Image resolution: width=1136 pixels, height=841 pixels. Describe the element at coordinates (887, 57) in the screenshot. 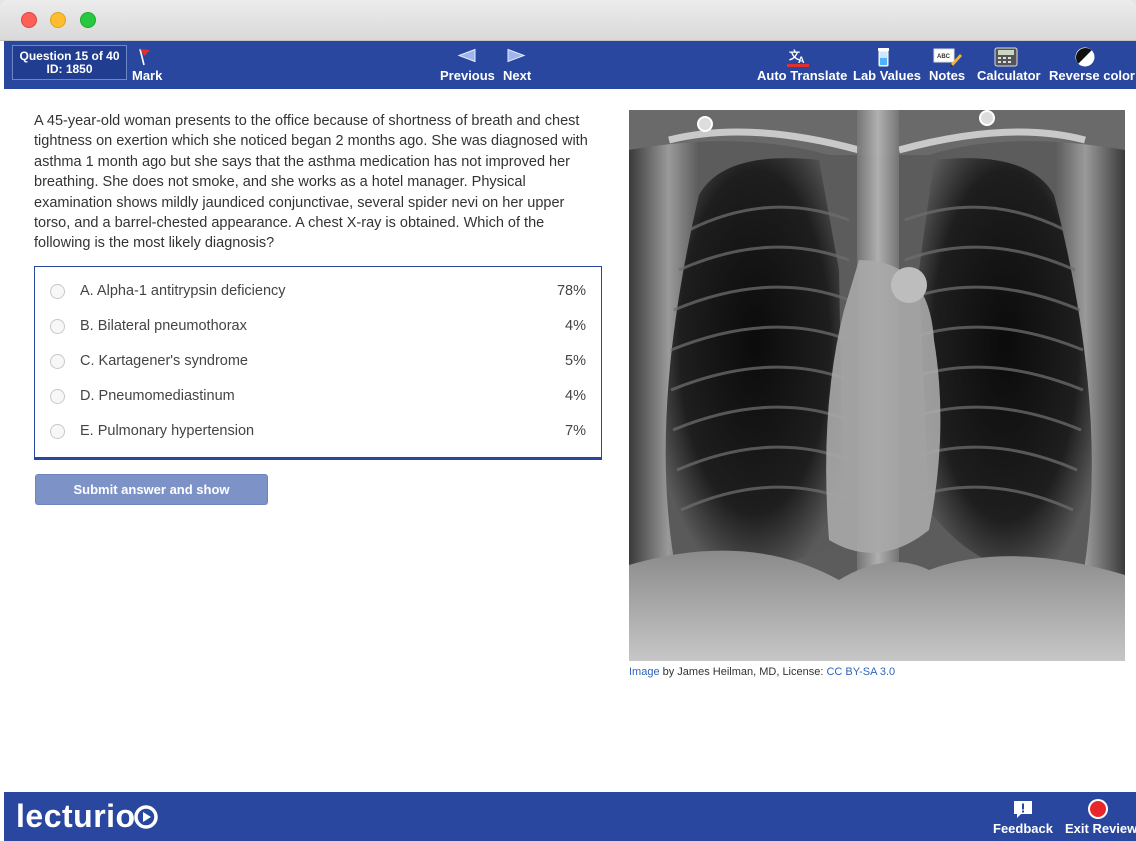

I see `flask-icon` at that location.